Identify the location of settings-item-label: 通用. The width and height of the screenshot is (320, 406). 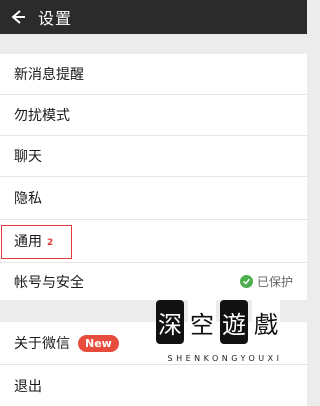
(28, 242).